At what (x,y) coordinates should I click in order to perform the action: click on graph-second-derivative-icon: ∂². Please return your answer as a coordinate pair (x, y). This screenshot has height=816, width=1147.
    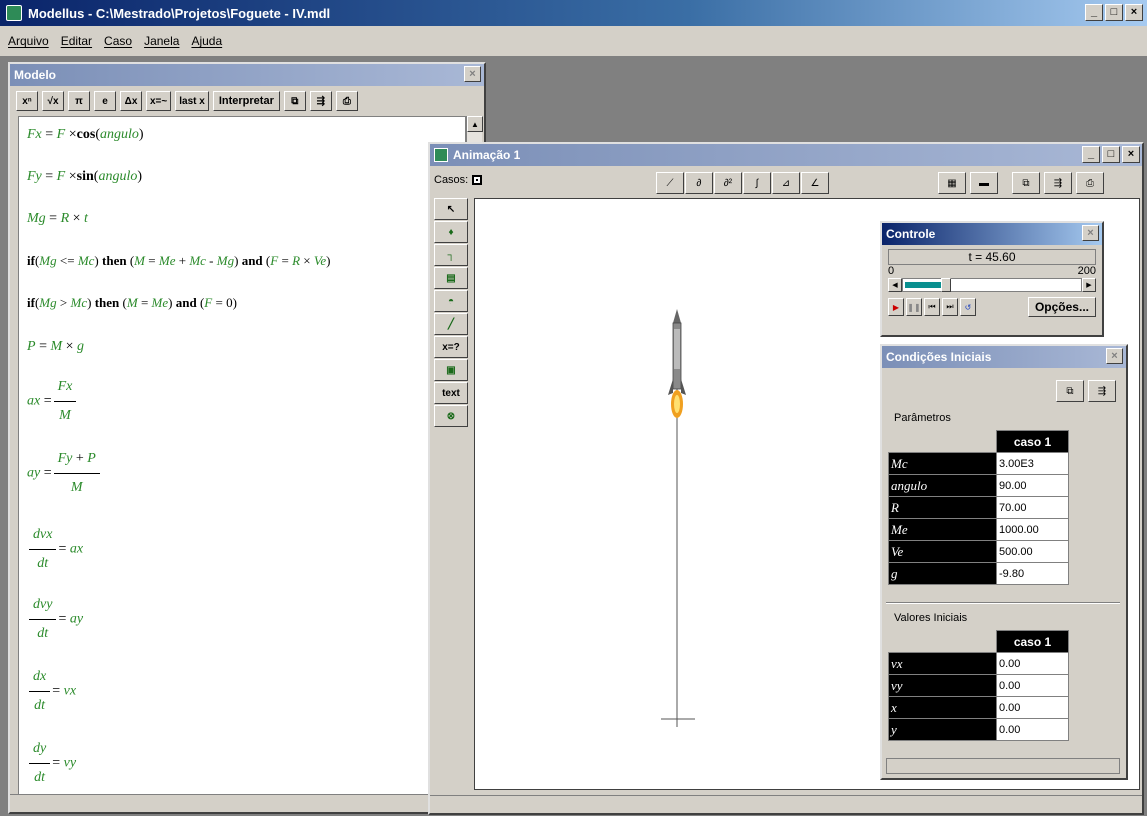
    Looking at the image, I should click on (728, 183).